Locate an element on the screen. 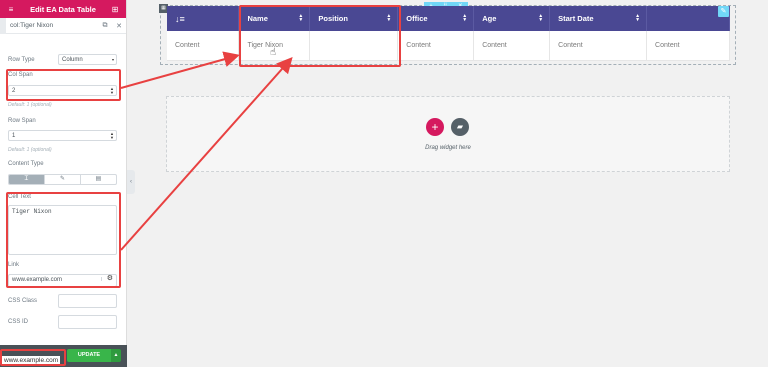  annotation-arrows is located at coordinates (206, 151).